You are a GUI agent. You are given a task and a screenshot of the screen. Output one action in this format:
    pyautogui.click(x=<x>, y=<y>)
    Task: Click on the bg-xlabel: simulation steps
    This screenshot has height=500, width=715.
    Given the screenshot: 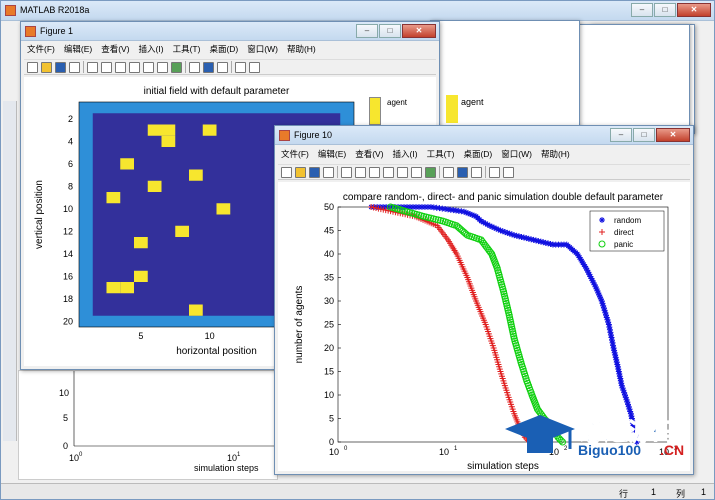 What is the action you would take?
    pyautogui.click(x=226, y=468)
    